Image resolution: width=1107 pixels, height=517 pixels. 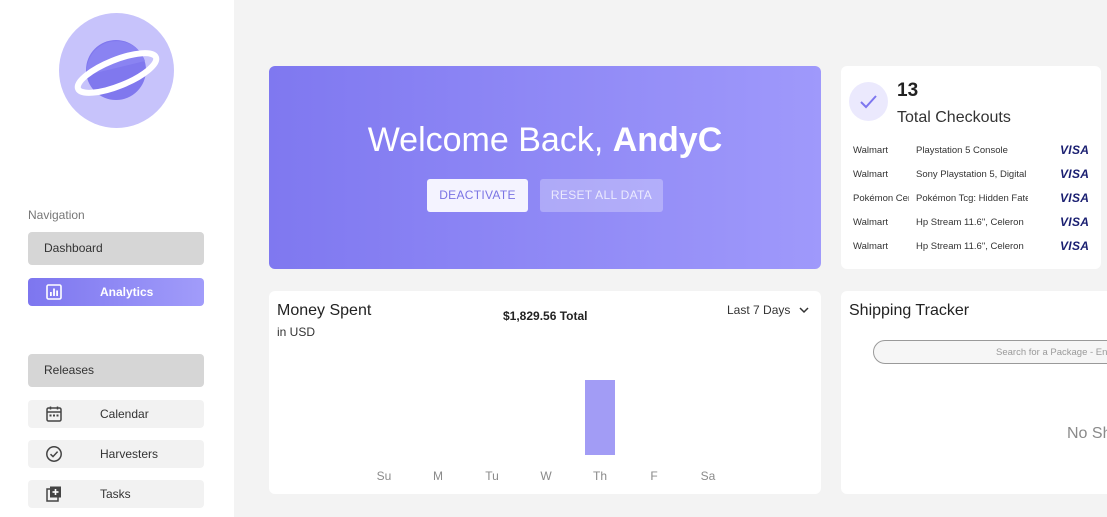 I want to click on package-search-input, so click(x=990, y=352).